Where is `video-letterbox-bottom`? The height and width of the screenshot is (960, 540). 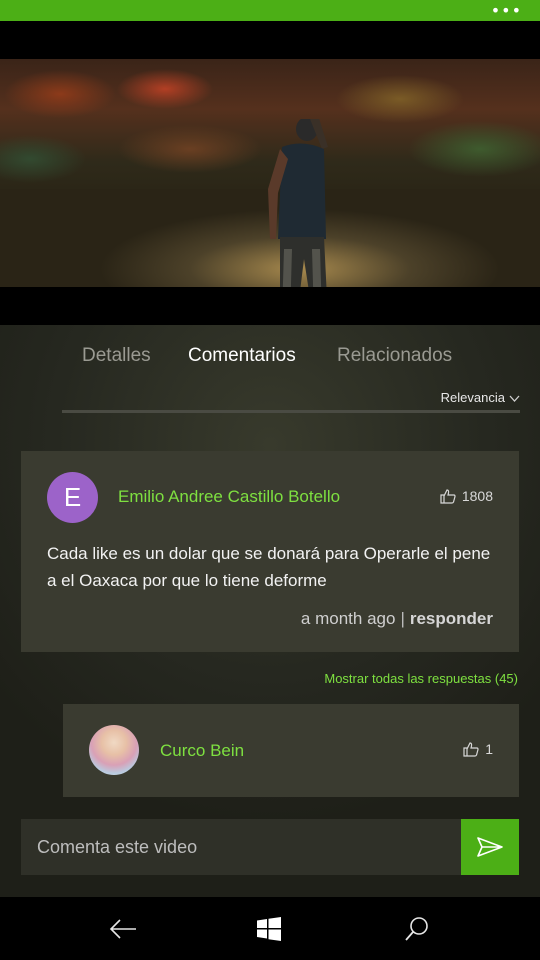
video-letterbox-bottom is located at coordinates (270, 306).